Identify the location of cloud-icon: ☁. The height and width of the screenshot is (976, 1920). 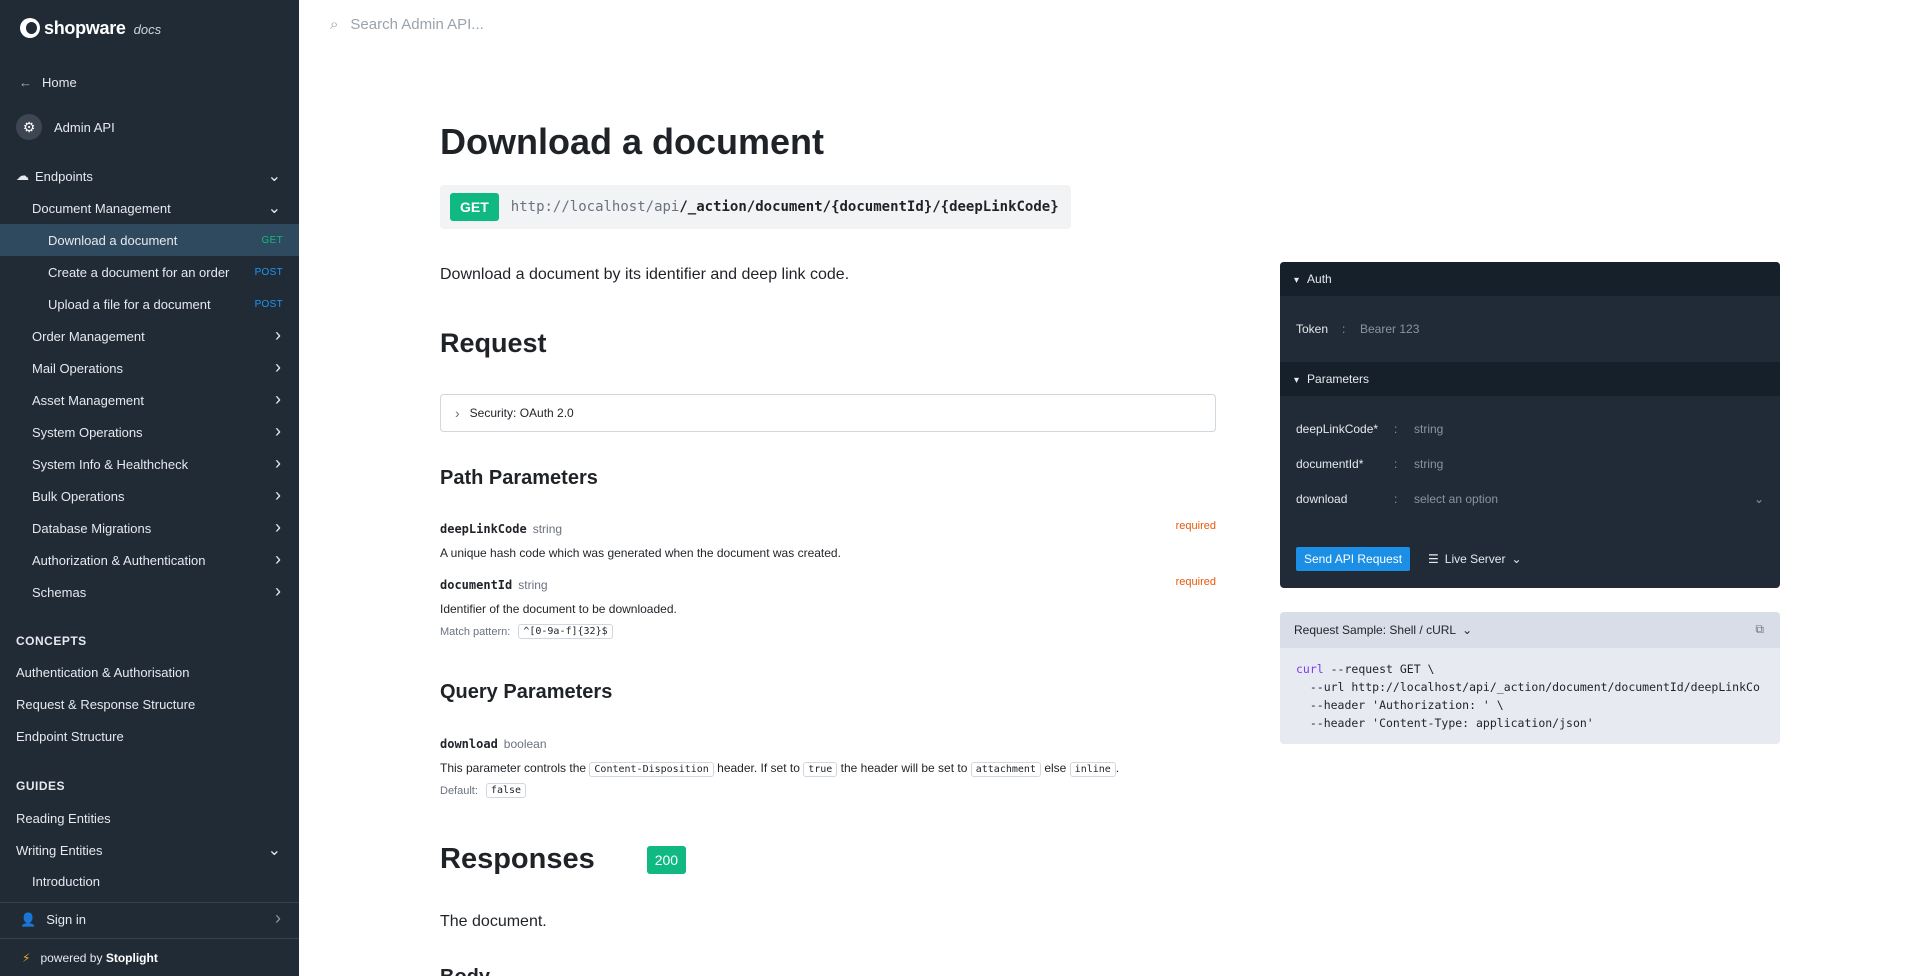
(22, 175).